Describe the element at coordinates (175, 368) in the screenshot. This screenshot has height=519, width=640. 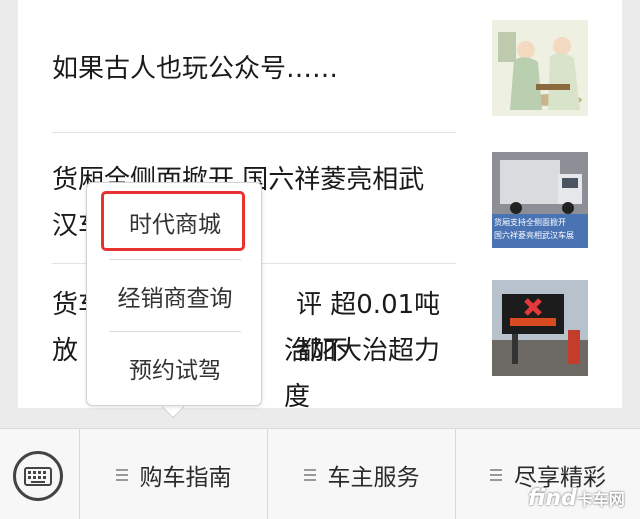
I see `popup-item-test-drive: 预约试驾` at that location.